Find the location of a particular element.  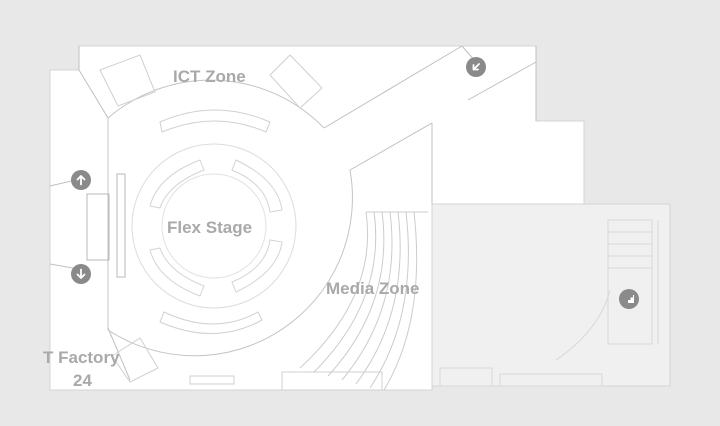

stairs-up-arrow-icon is located at coordinates (81, 180).